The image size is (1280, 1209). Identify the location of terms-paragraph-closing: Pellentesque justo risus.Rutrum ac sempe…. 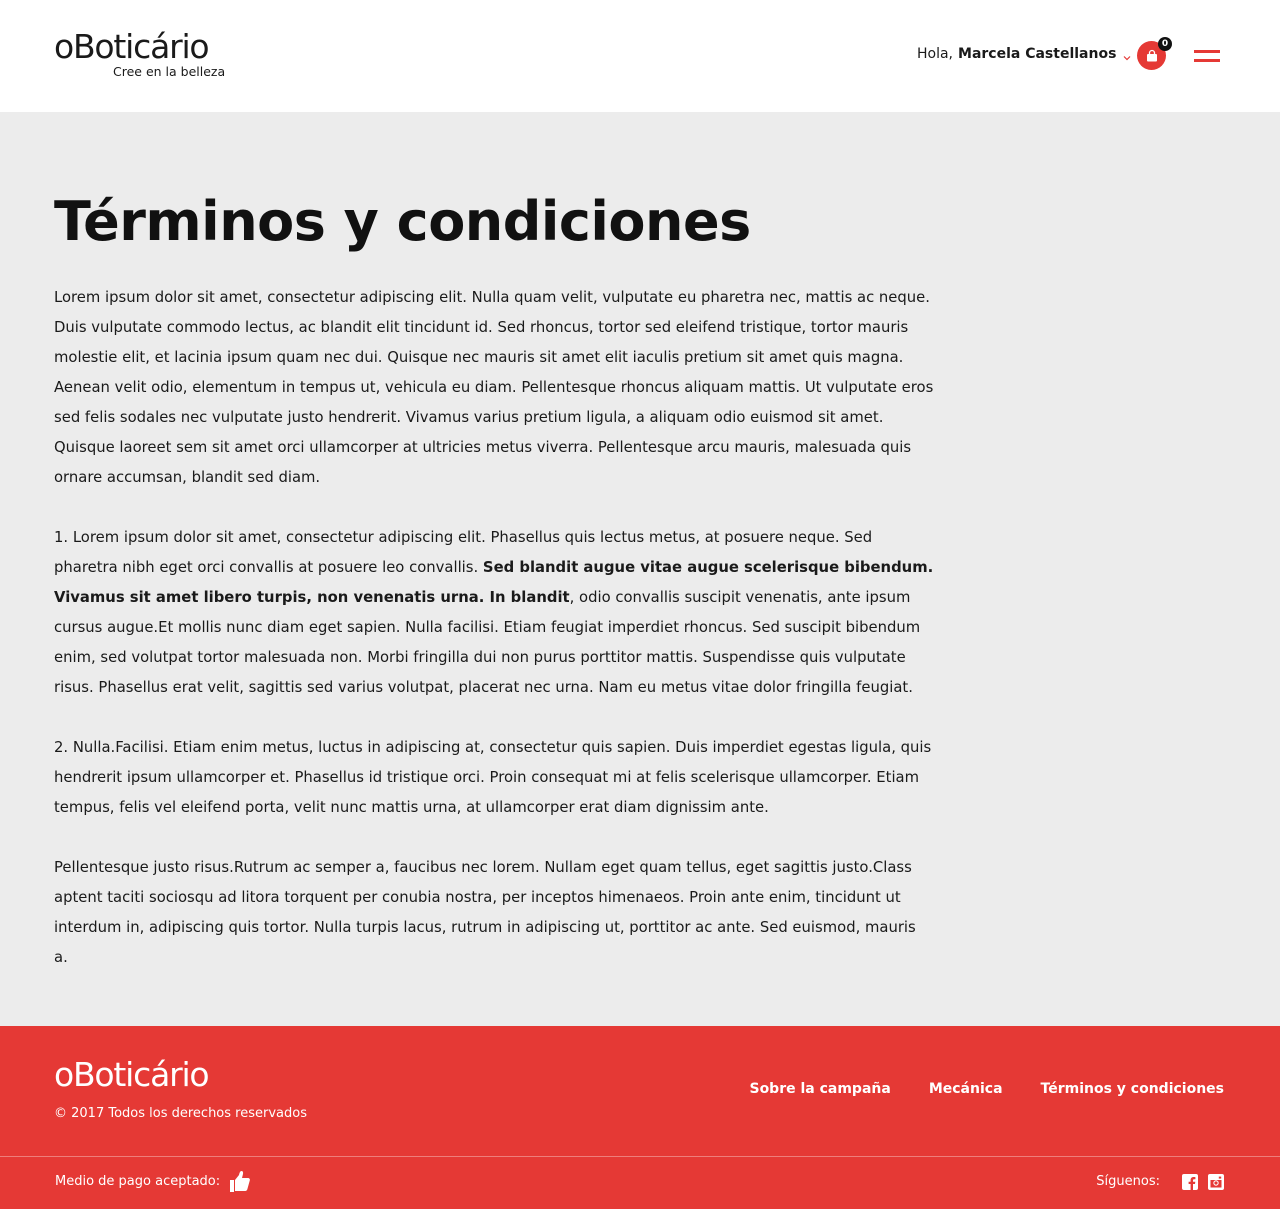
(485, 912).